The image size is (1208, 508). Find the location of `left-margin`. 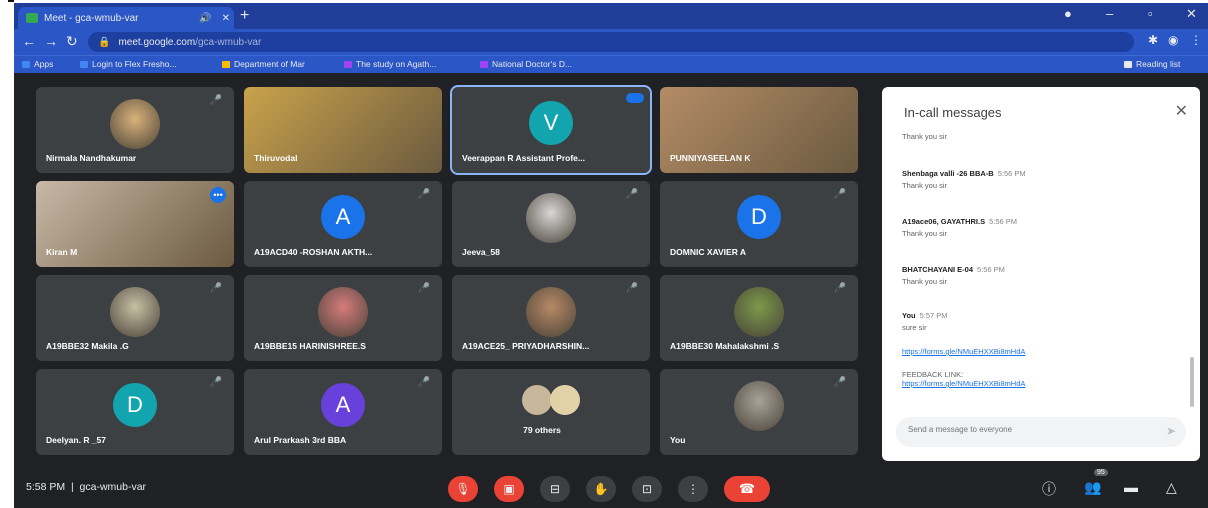

left-margin is located at coordinates (7, 254).